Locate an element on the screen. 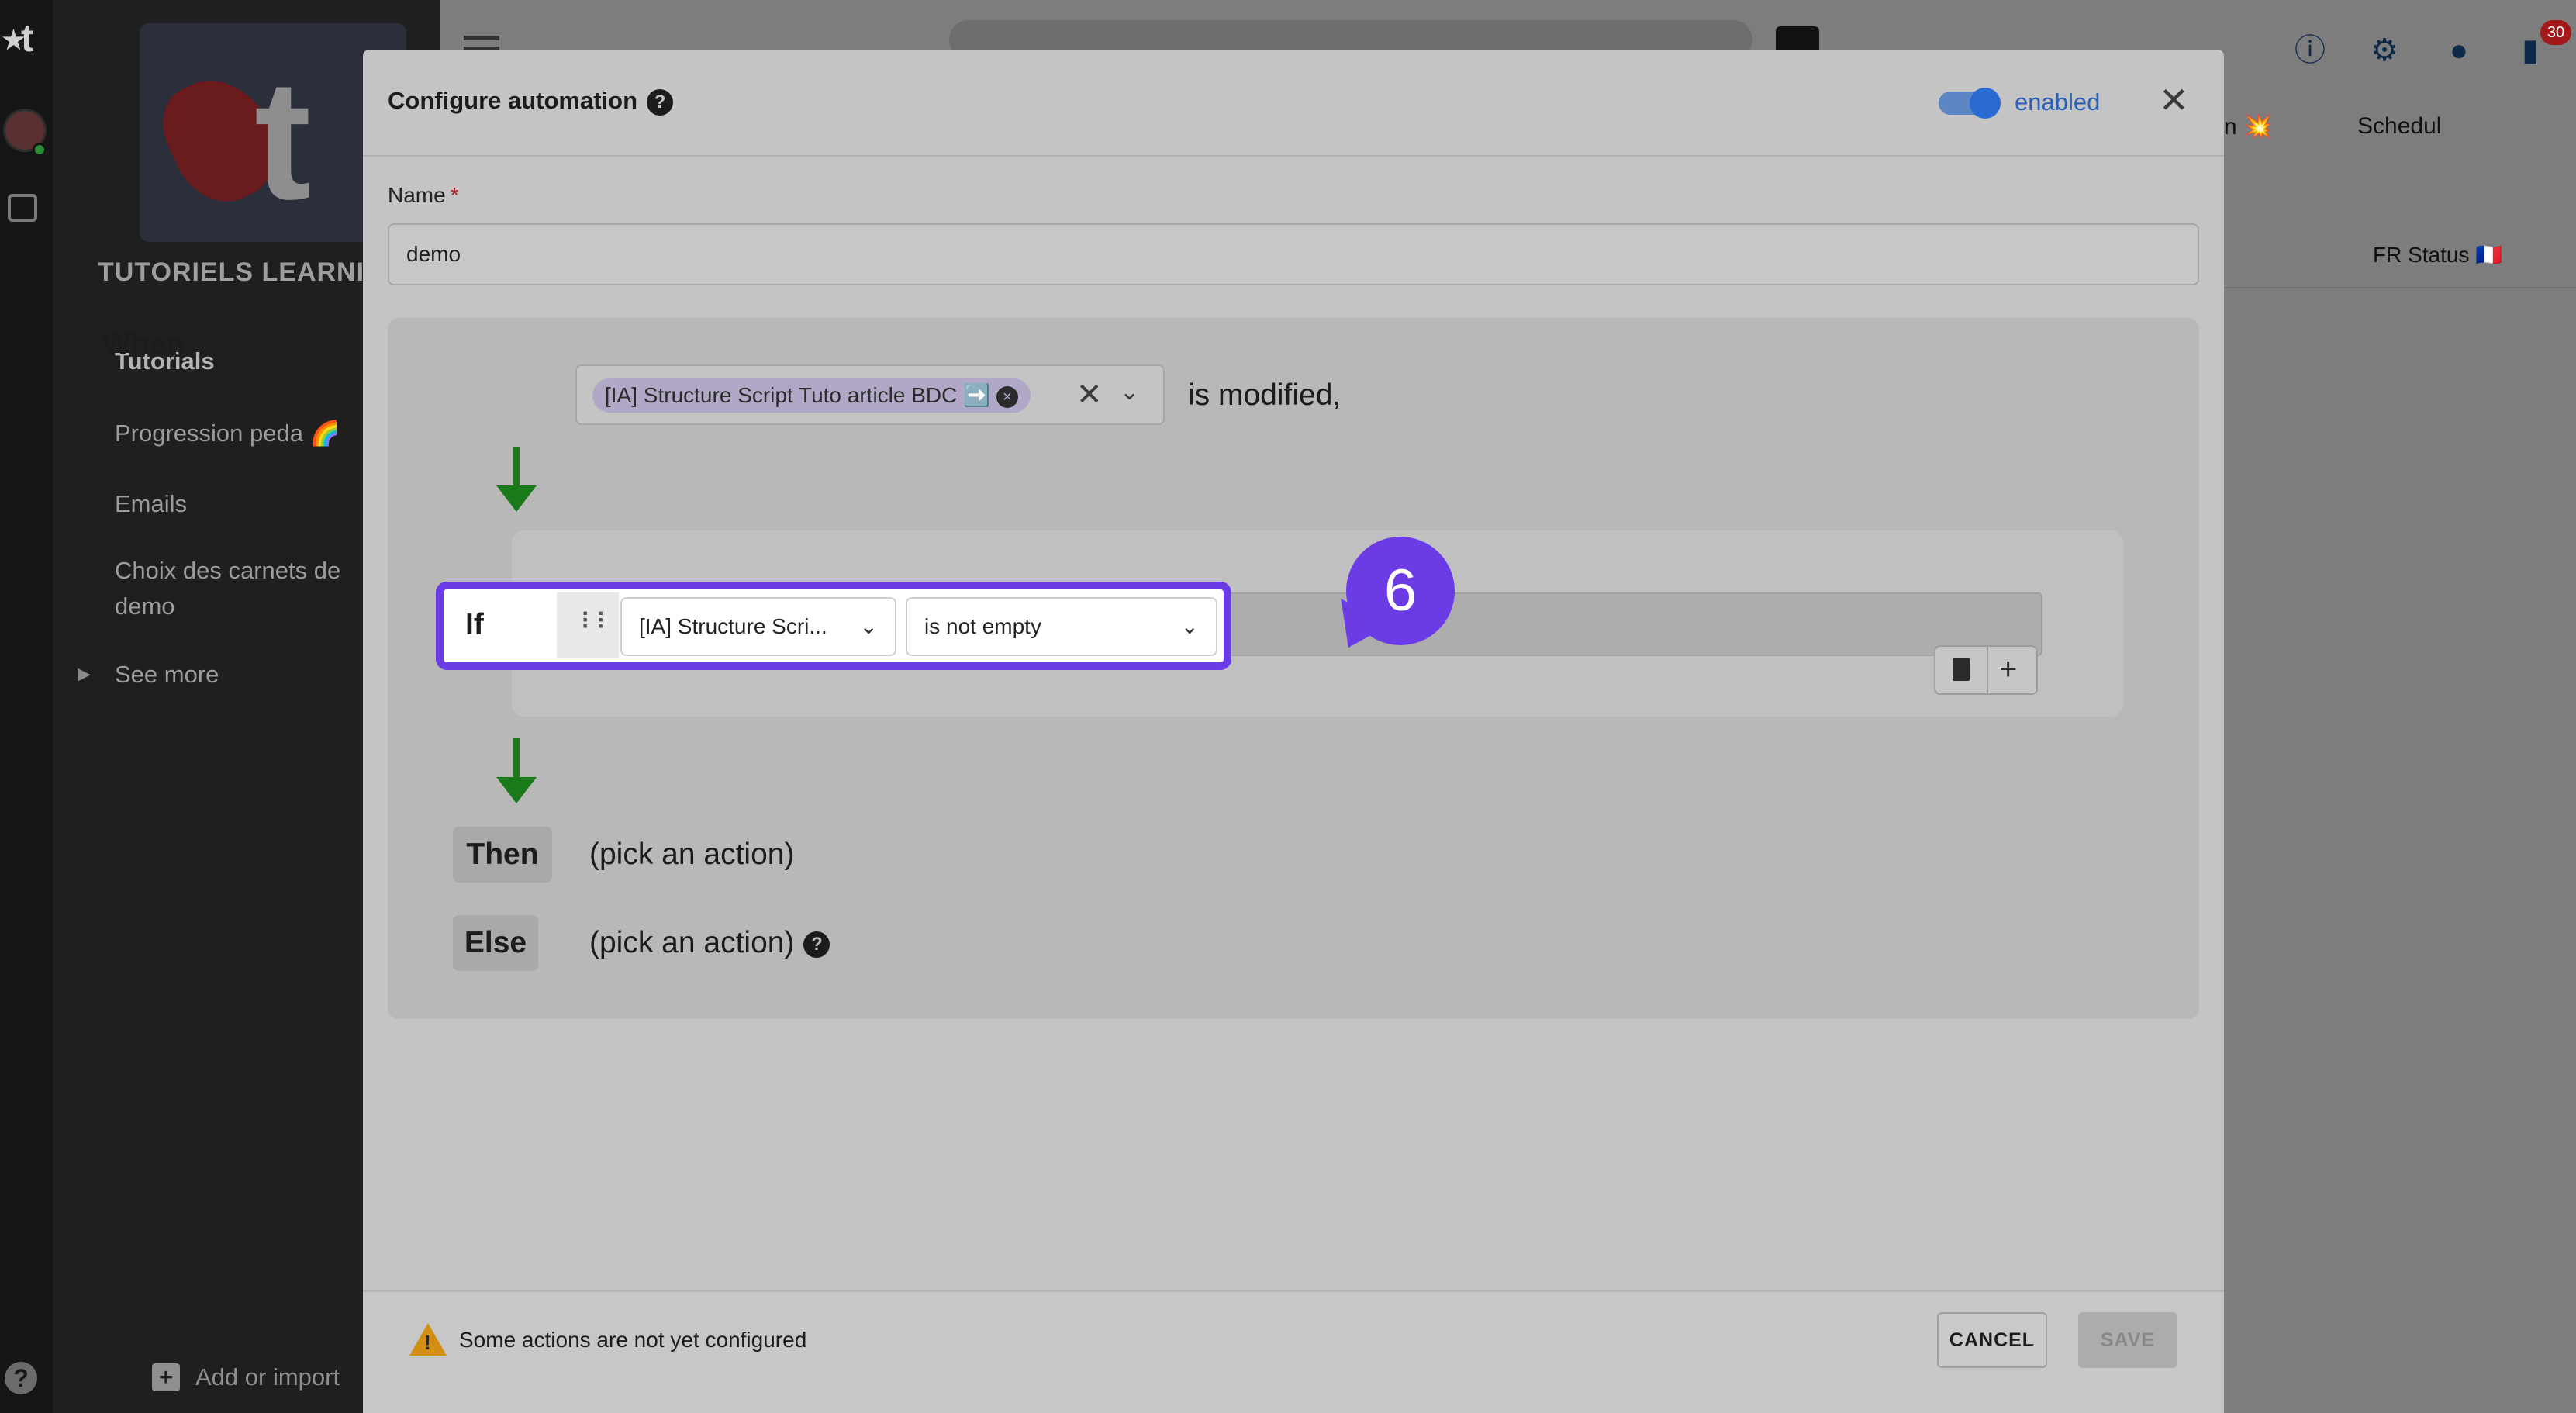 This screenshot has width=2576, height=1413. step-number: 6 is located at coordinates (1400, 591).